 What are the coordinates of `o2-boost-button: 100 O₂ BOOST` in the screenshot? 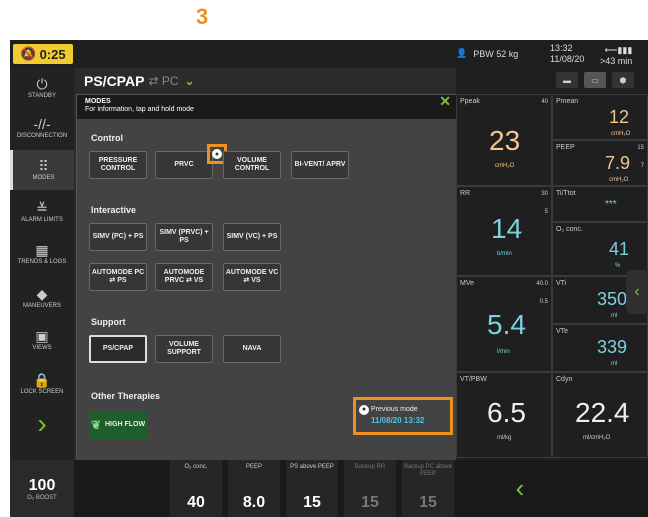 It's located at (42, 488).